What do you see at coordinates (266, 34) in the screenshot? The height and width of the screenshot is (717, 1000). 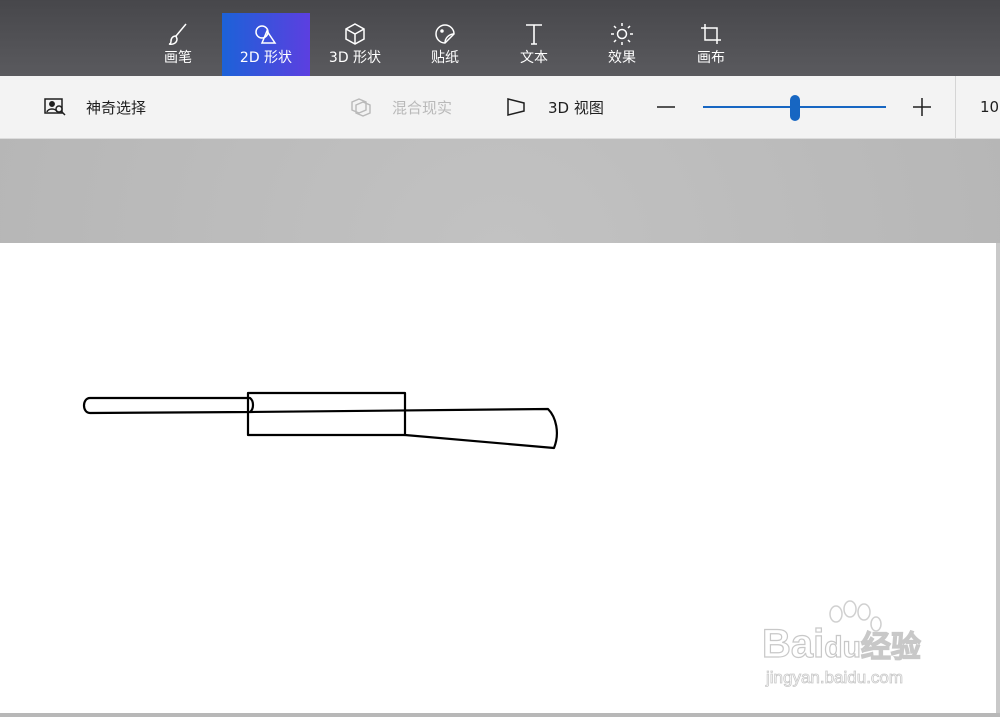 I see `2d-shapes-icon` at bounding box center [266, 34].